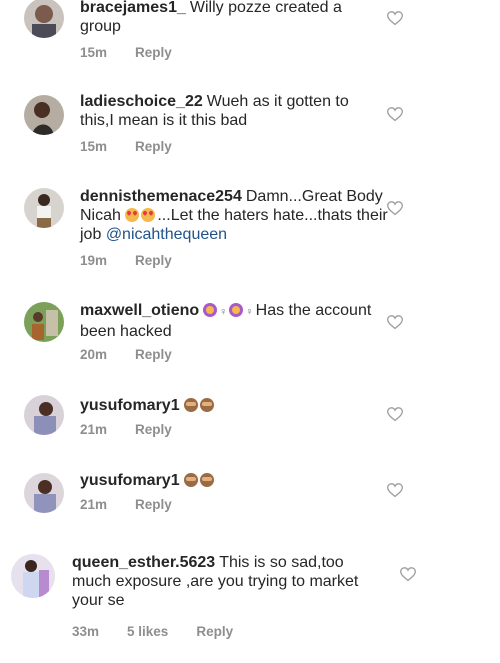 The height and width of the screenshot is (663, 500). I want to click on comment-username: bracejames1_, so click(133, 8).